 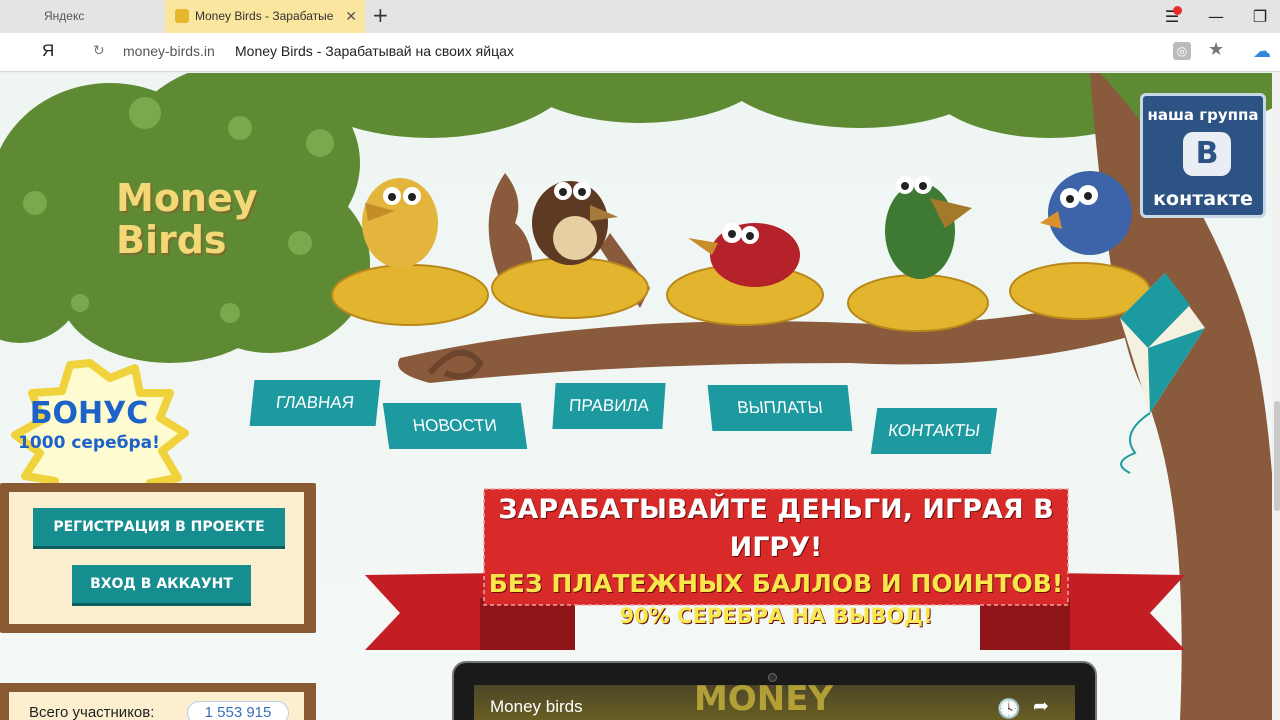 I want to click on extension-icon: ☁, so click(x=1262, y=51).